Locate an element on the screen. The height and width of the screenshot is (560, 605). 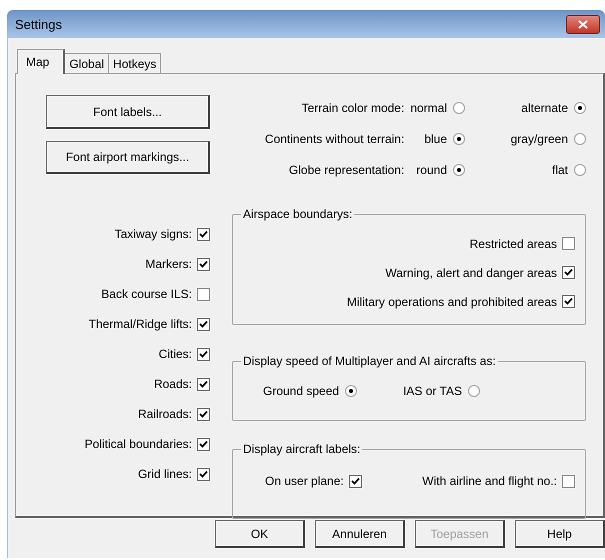
close-button is located at coordinates (583, 24).